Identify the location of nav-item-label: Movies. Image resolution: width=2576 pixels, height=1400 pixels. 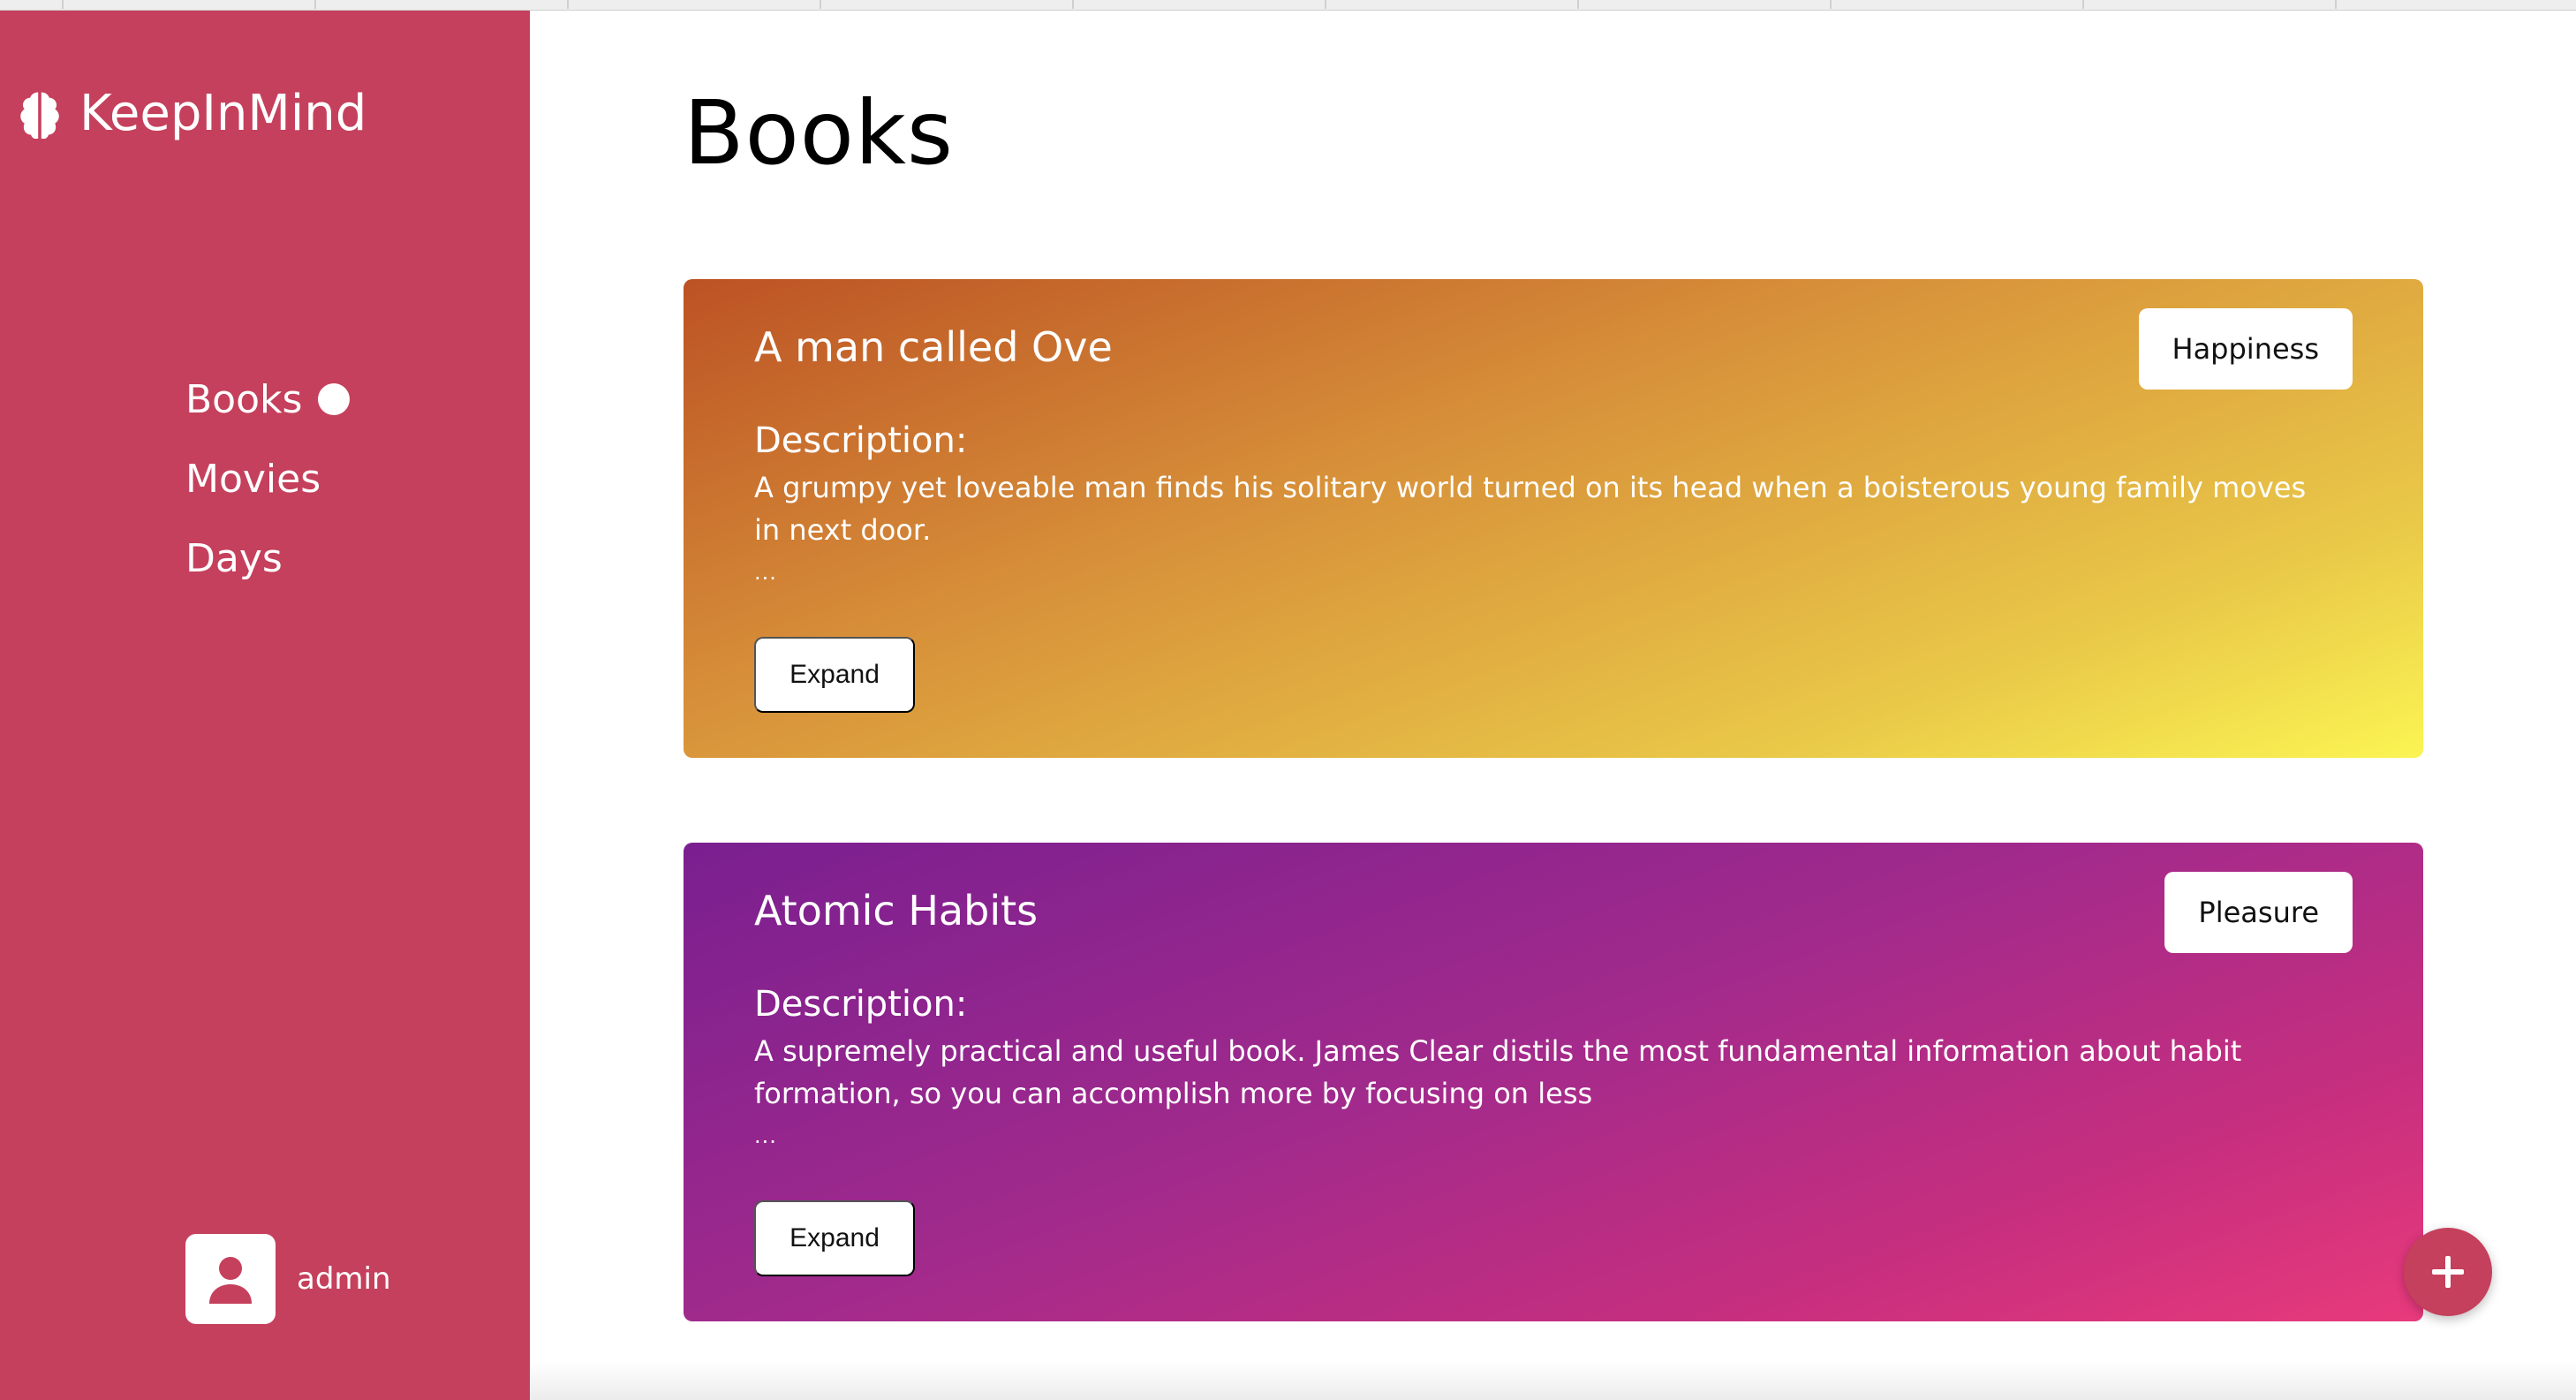
(253, 479).